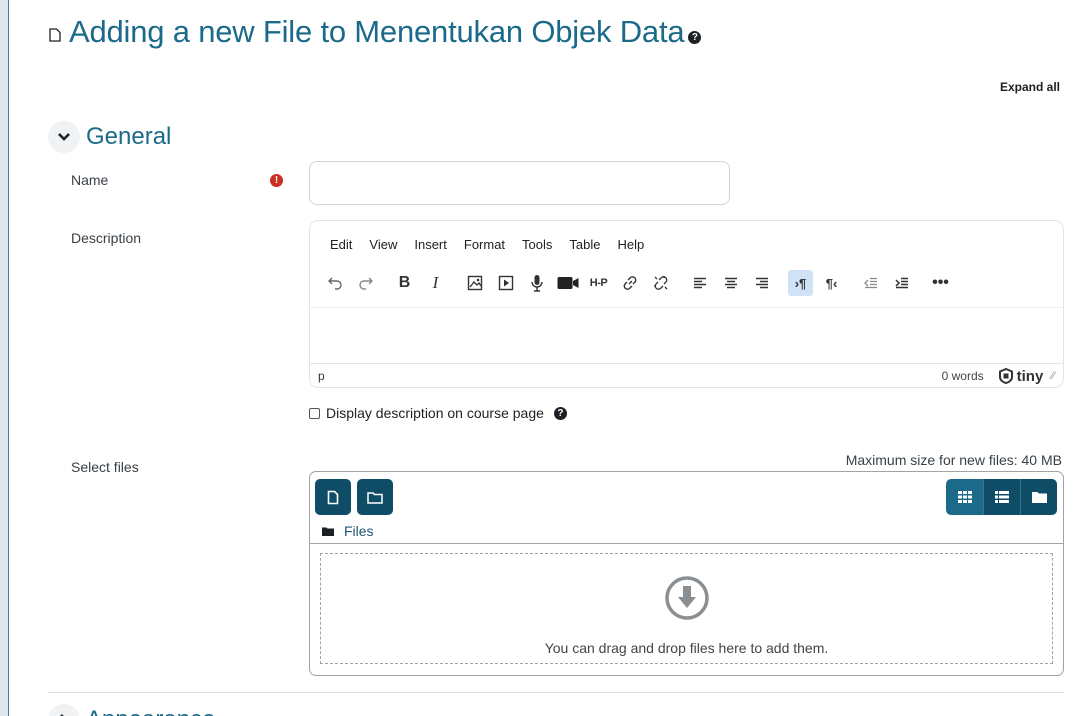  I want to click on ltr-icon: ›¶, so click(800, 283).